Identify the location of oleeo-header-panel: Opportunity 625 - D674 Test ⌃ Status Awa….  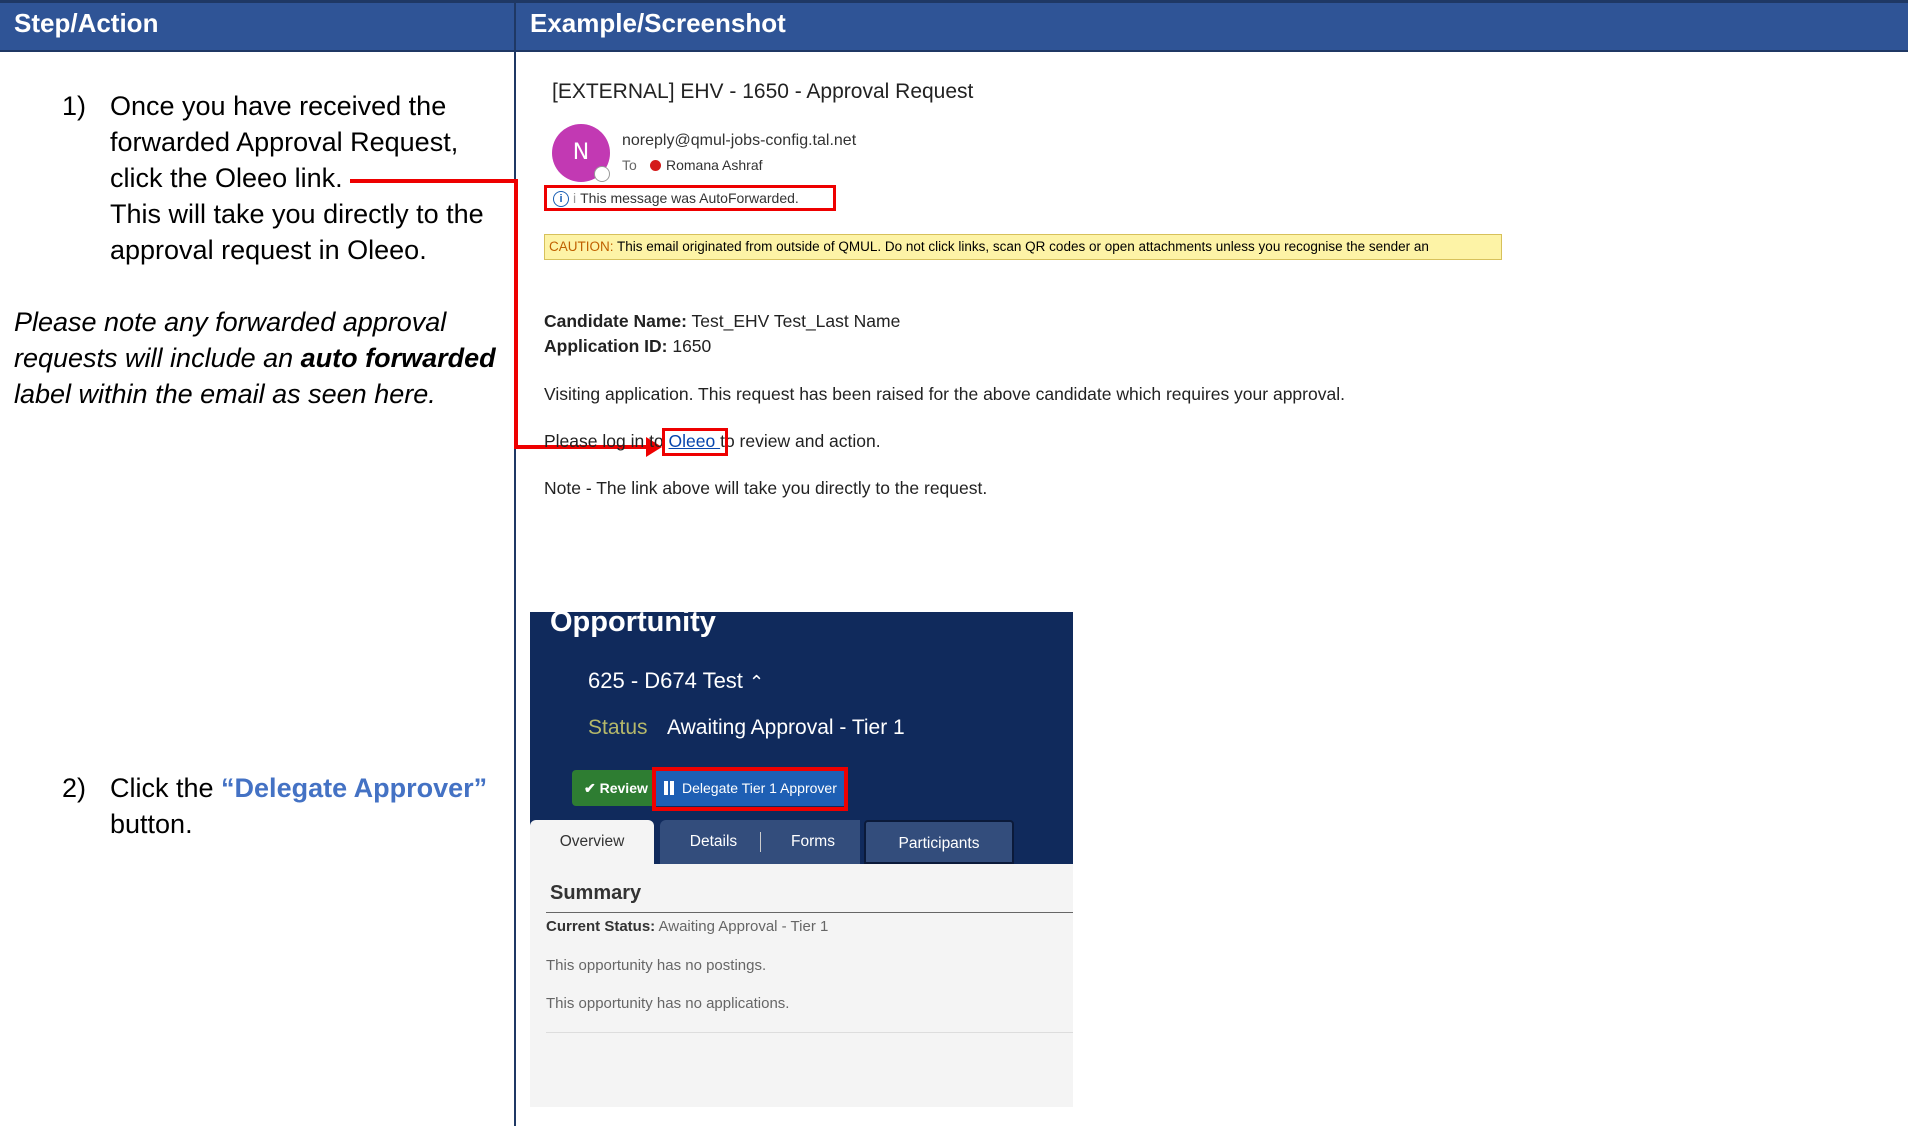
(801, 738).